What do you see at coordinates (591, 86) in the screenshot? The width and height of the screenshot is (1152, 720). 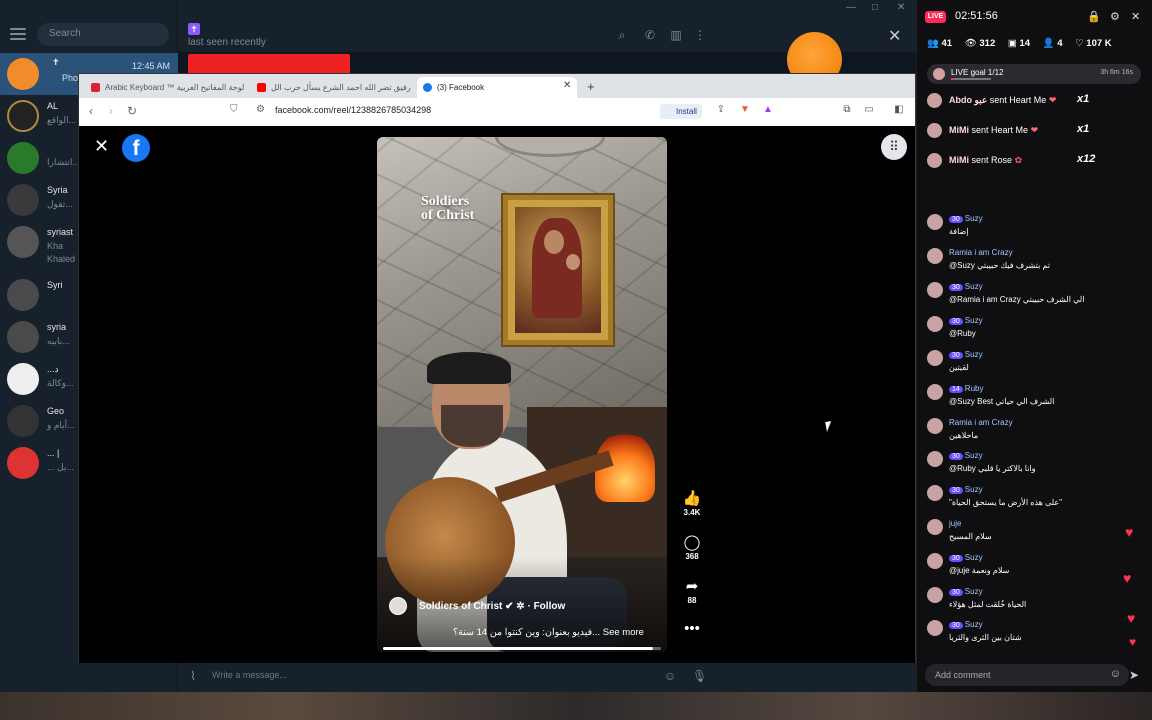 I see `new-tab-icon: +` at bounding box center [591, 86].